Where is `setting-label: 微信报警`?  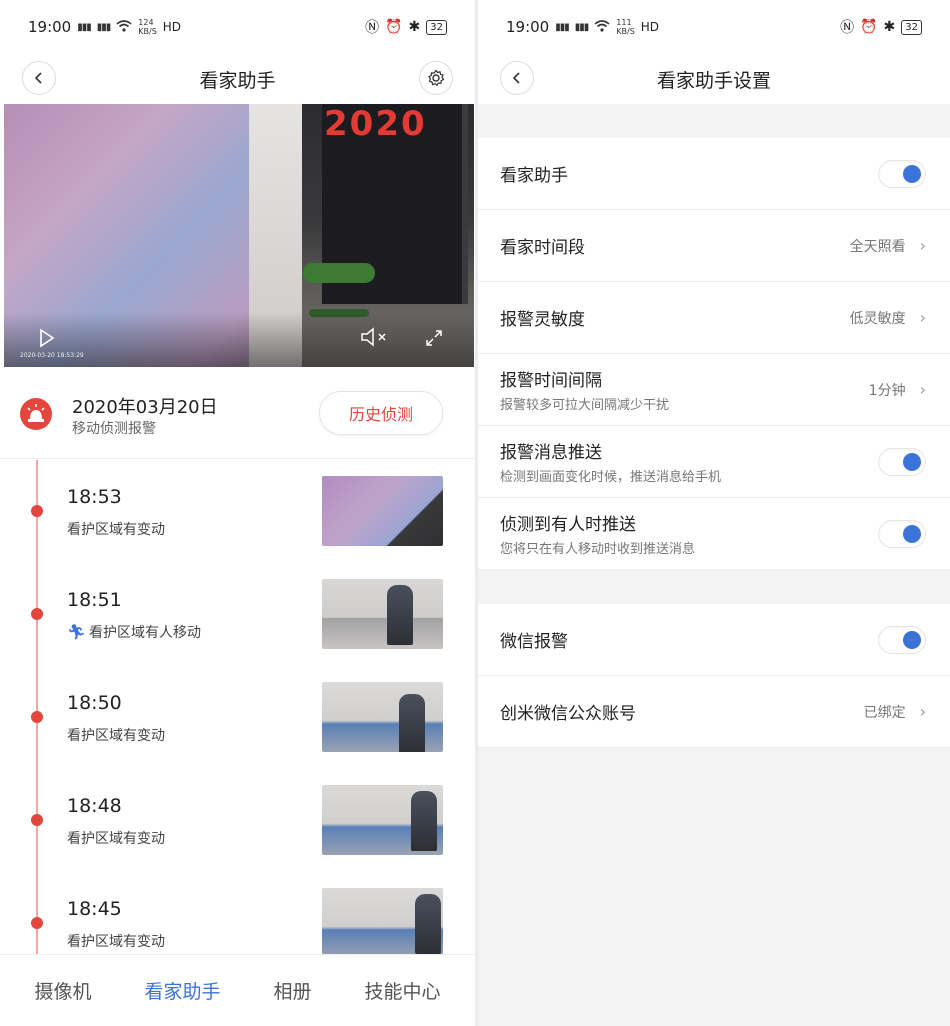
setting-label: 微信报警 is located at coordinates (534, 642).